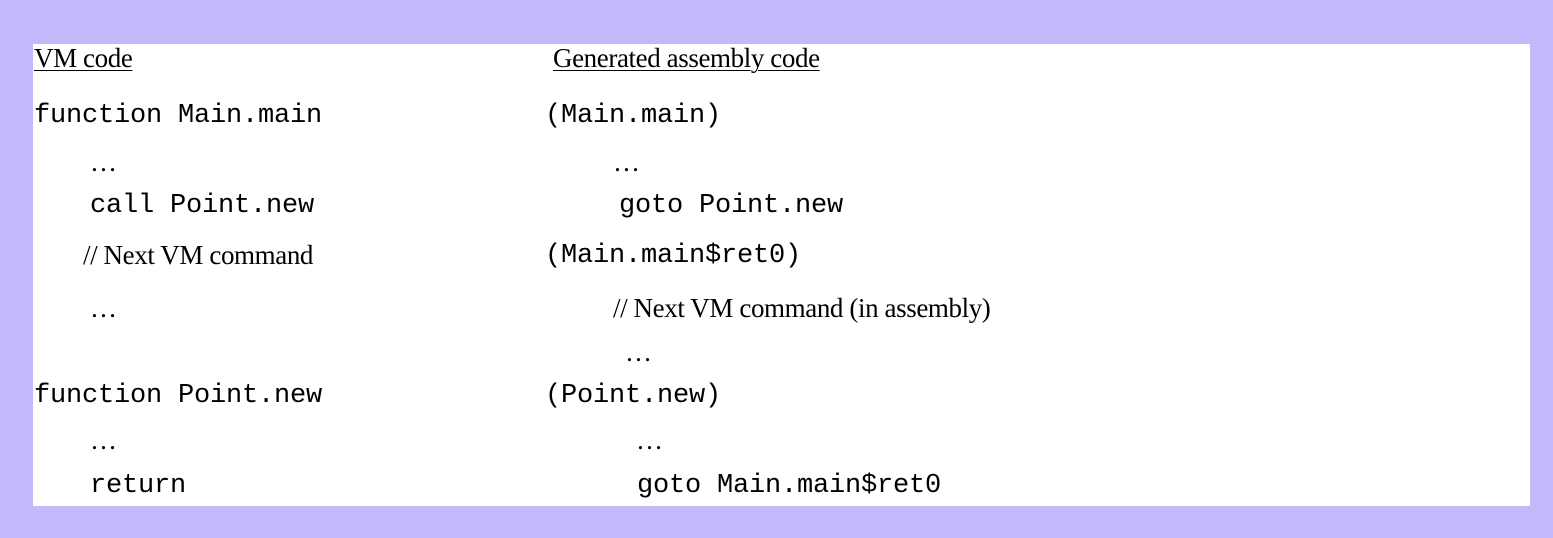 This screenshot has width=1553, height=538. Describe the element at coordinates (633, 116) in the screenshot. I see `asm-line-label-main-main: (Main.main)` at that location.